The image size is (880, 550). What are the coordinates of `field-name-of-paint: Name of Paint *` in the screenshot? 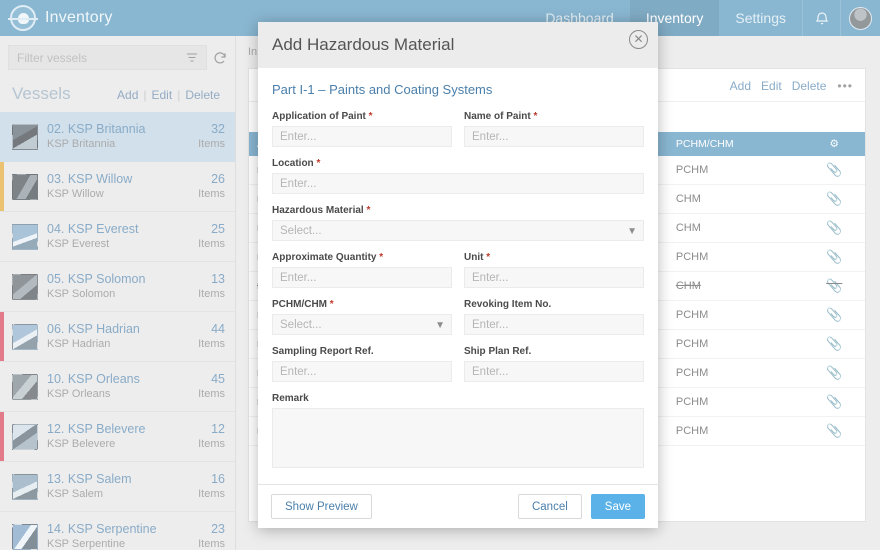 It's located at (554, 129).